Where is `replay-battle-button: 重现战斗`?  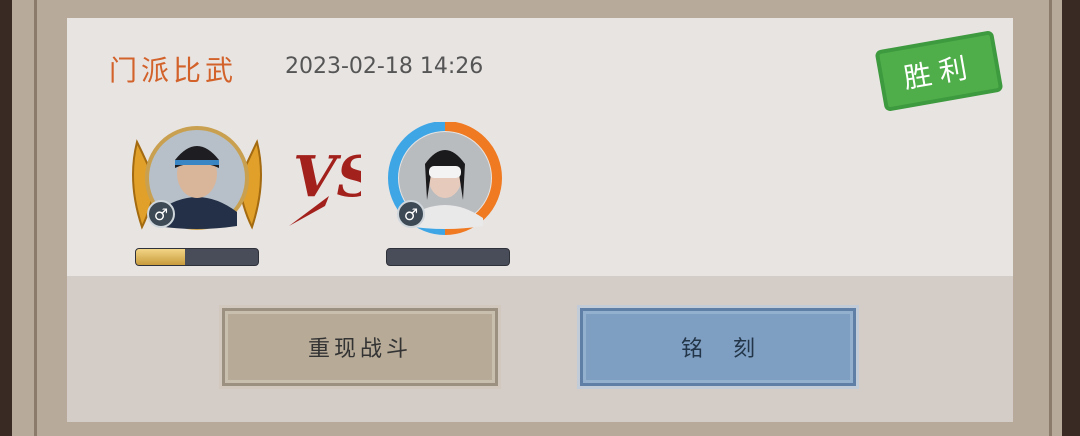
replay-battle-button: 重现战斗 is located at coordinates (360, 347).